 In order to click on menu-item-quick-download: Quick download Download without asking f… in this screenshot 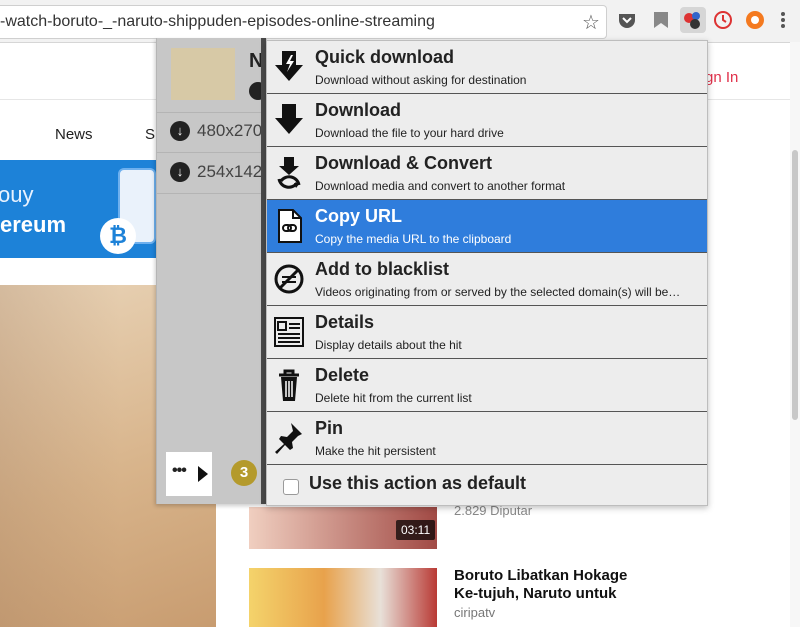, I will do `click(487, 67)`.